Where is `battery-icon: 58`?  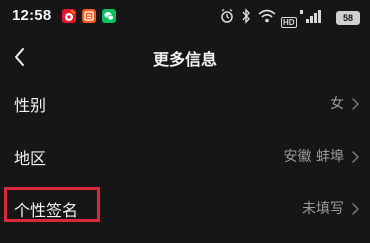
battery-icon: 58 is located at coordinates (348, 18).